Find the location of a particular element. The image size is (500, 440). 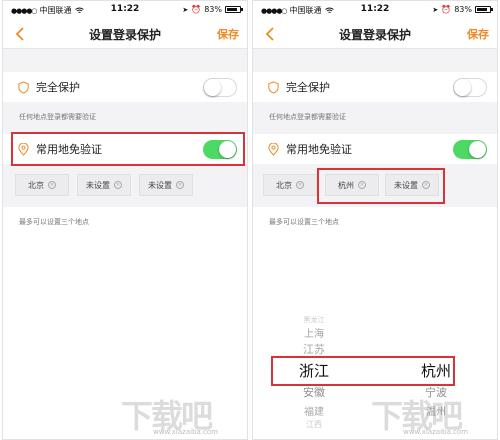

location-chips: 北京 × 未设置 × 未设置 × is located at coordinates (125, 185).